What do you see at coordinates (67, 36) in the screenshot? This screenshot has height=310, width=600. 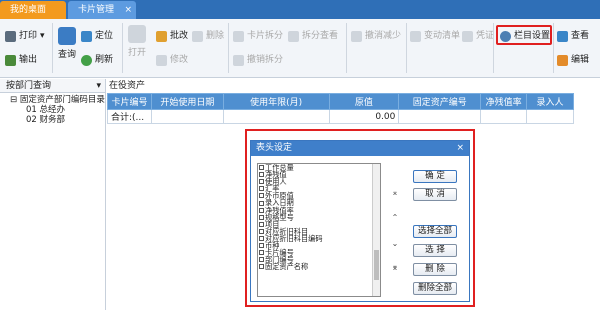 I see `query-icon` at bounding box center [67, 36].